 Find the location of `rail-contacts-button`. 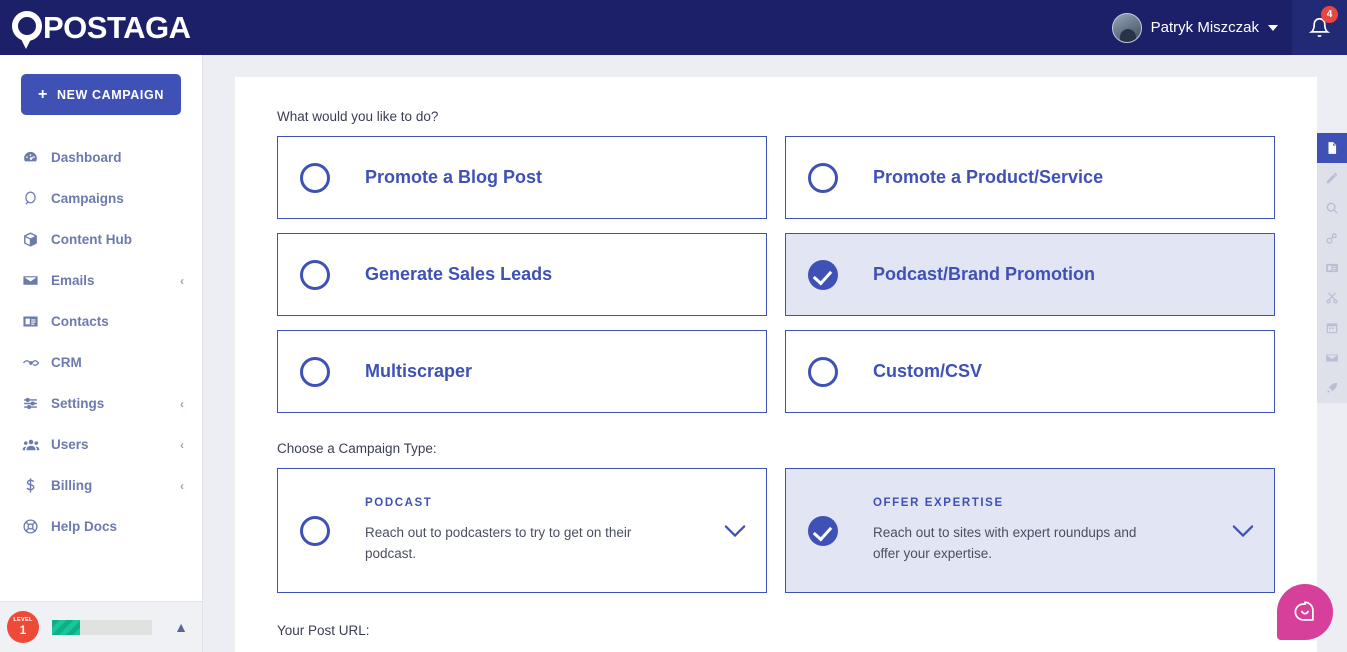

rail-contacts-button is located at coordinates (1332, 268).